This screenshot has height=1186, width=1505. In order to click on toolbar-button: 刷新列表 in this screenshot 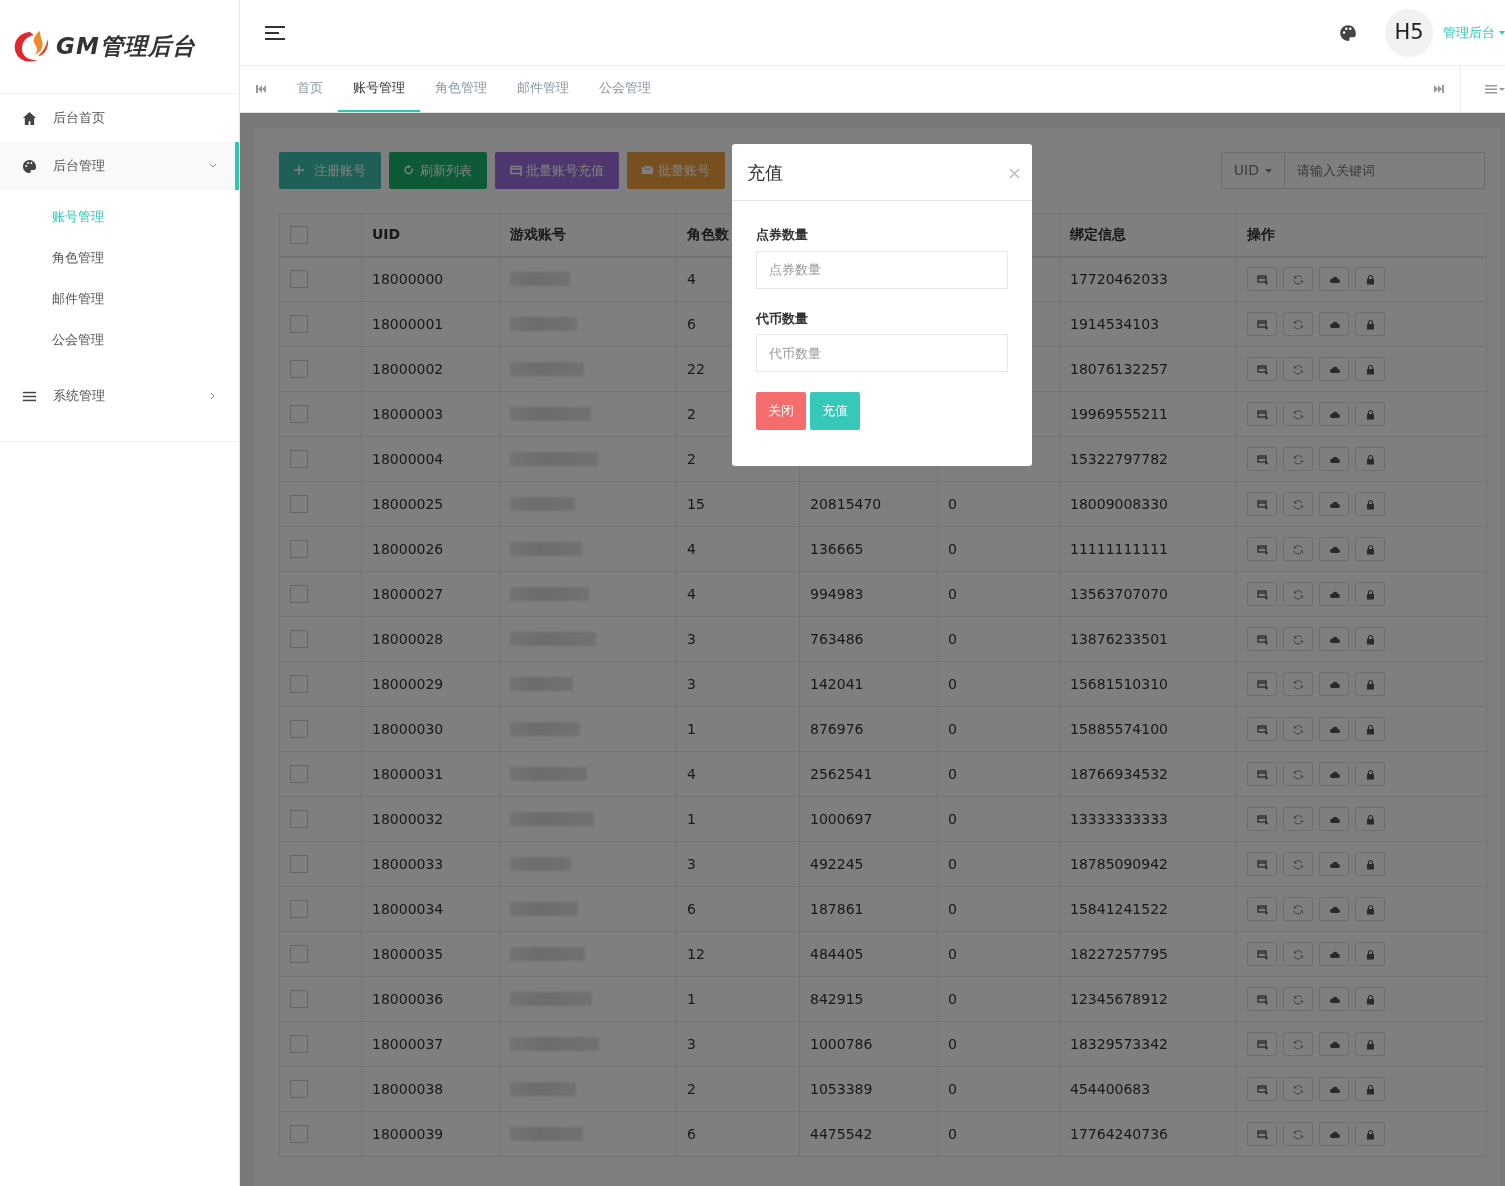, I will do `click(438, 170)`.